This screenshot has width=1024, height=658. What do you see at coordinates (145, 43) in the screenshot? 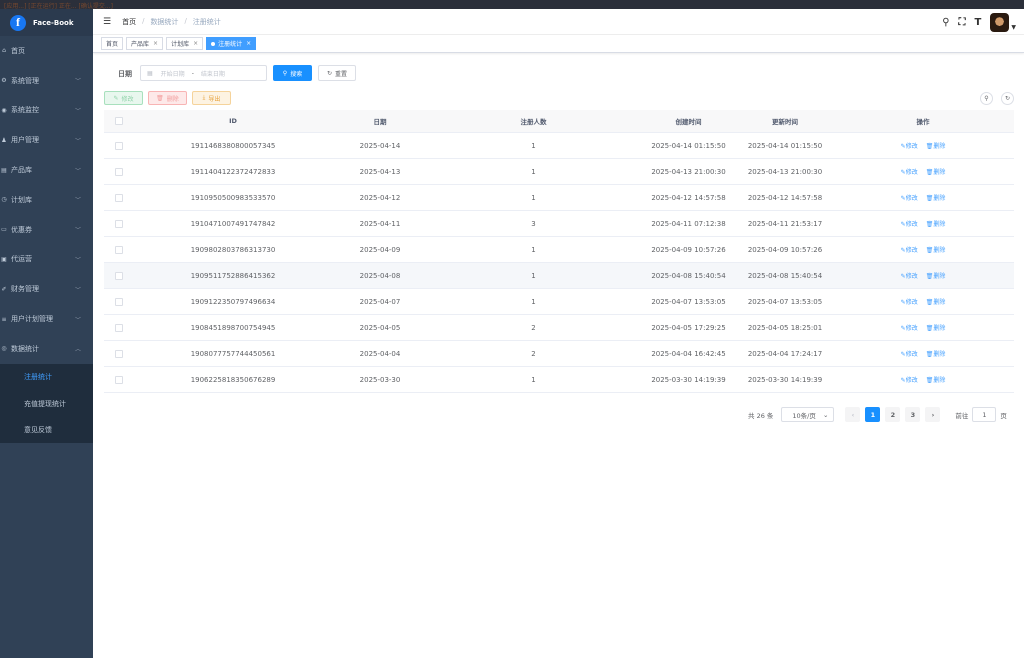
I see `tag-item: 产品库 ×` at bounding box center [145, 43].